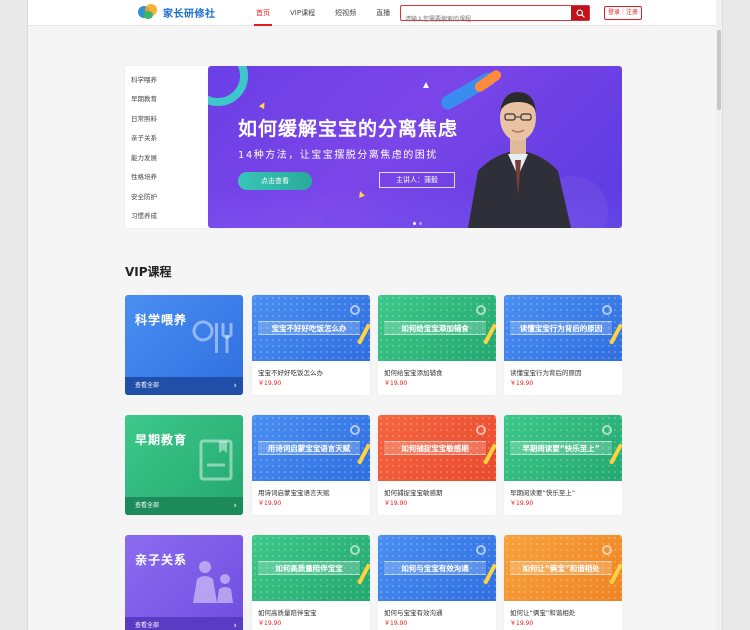 This screenshot has height=630, width=750. Describe the element at coordinates (417, 180) in the screenshot. I see `speaker-tag: 主讲人：蒲毅` at that location.